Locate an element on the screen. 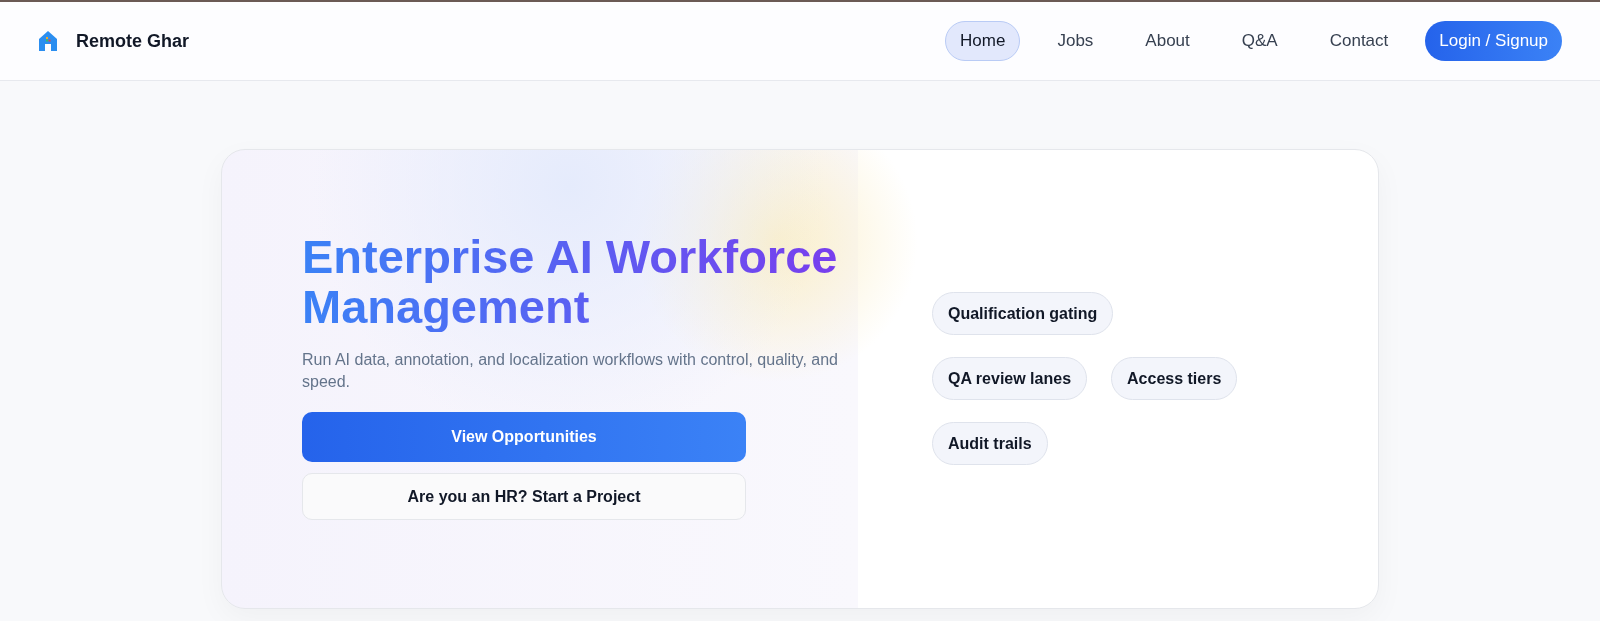  feature-tag: Qualification gating is located at coordinates (1023, 313).